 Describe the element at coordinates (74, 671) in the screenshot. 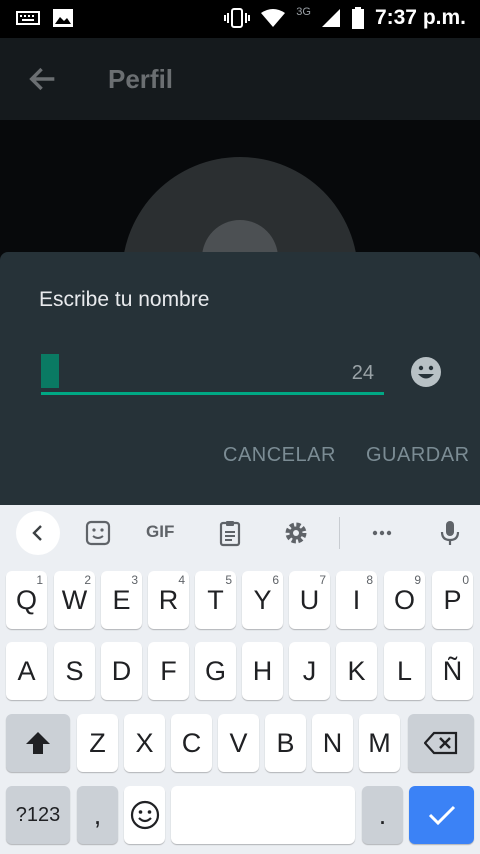

I see `key-s: S` at that location.